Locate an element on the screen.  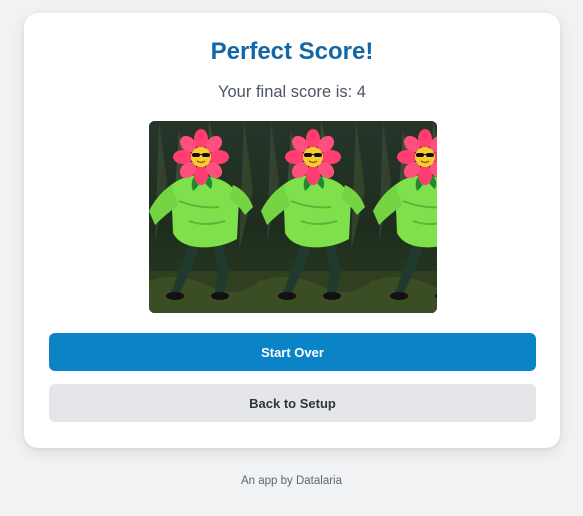
result-title: Perfect Score! is located at coordinates (292, 51).